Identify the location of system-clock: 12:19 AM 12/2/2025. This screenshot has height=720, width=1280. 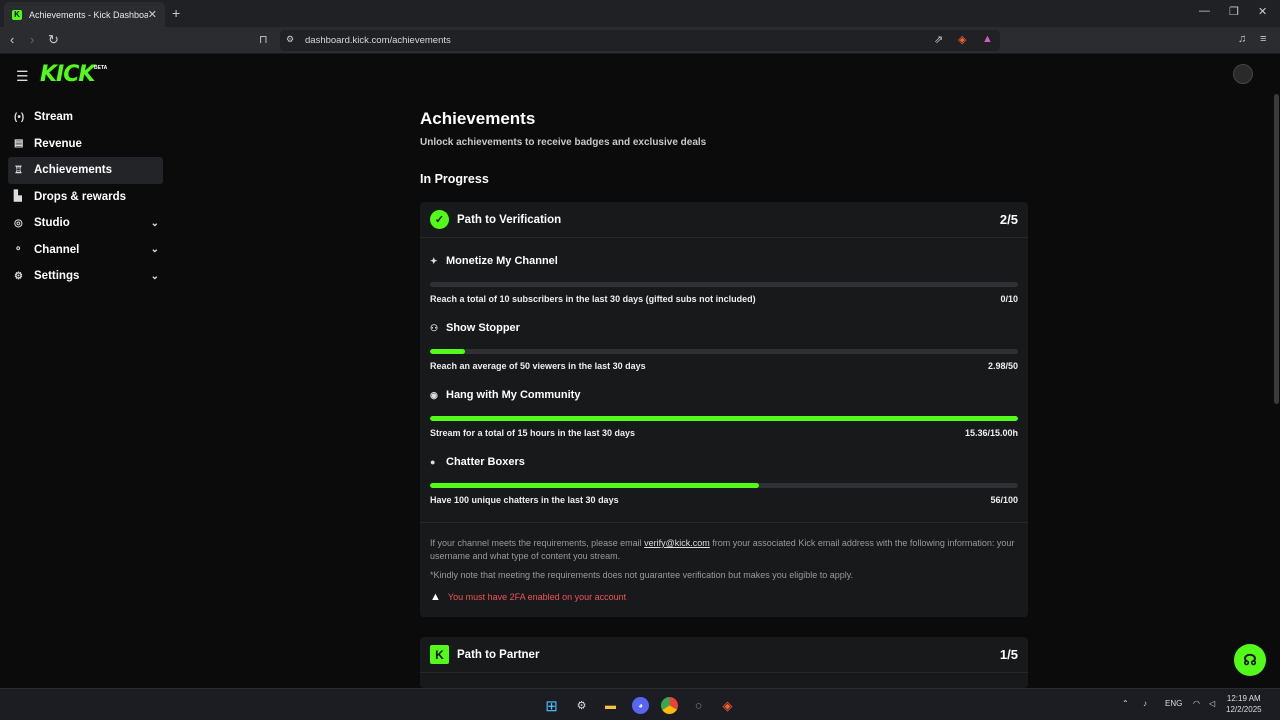
(1244, 704).